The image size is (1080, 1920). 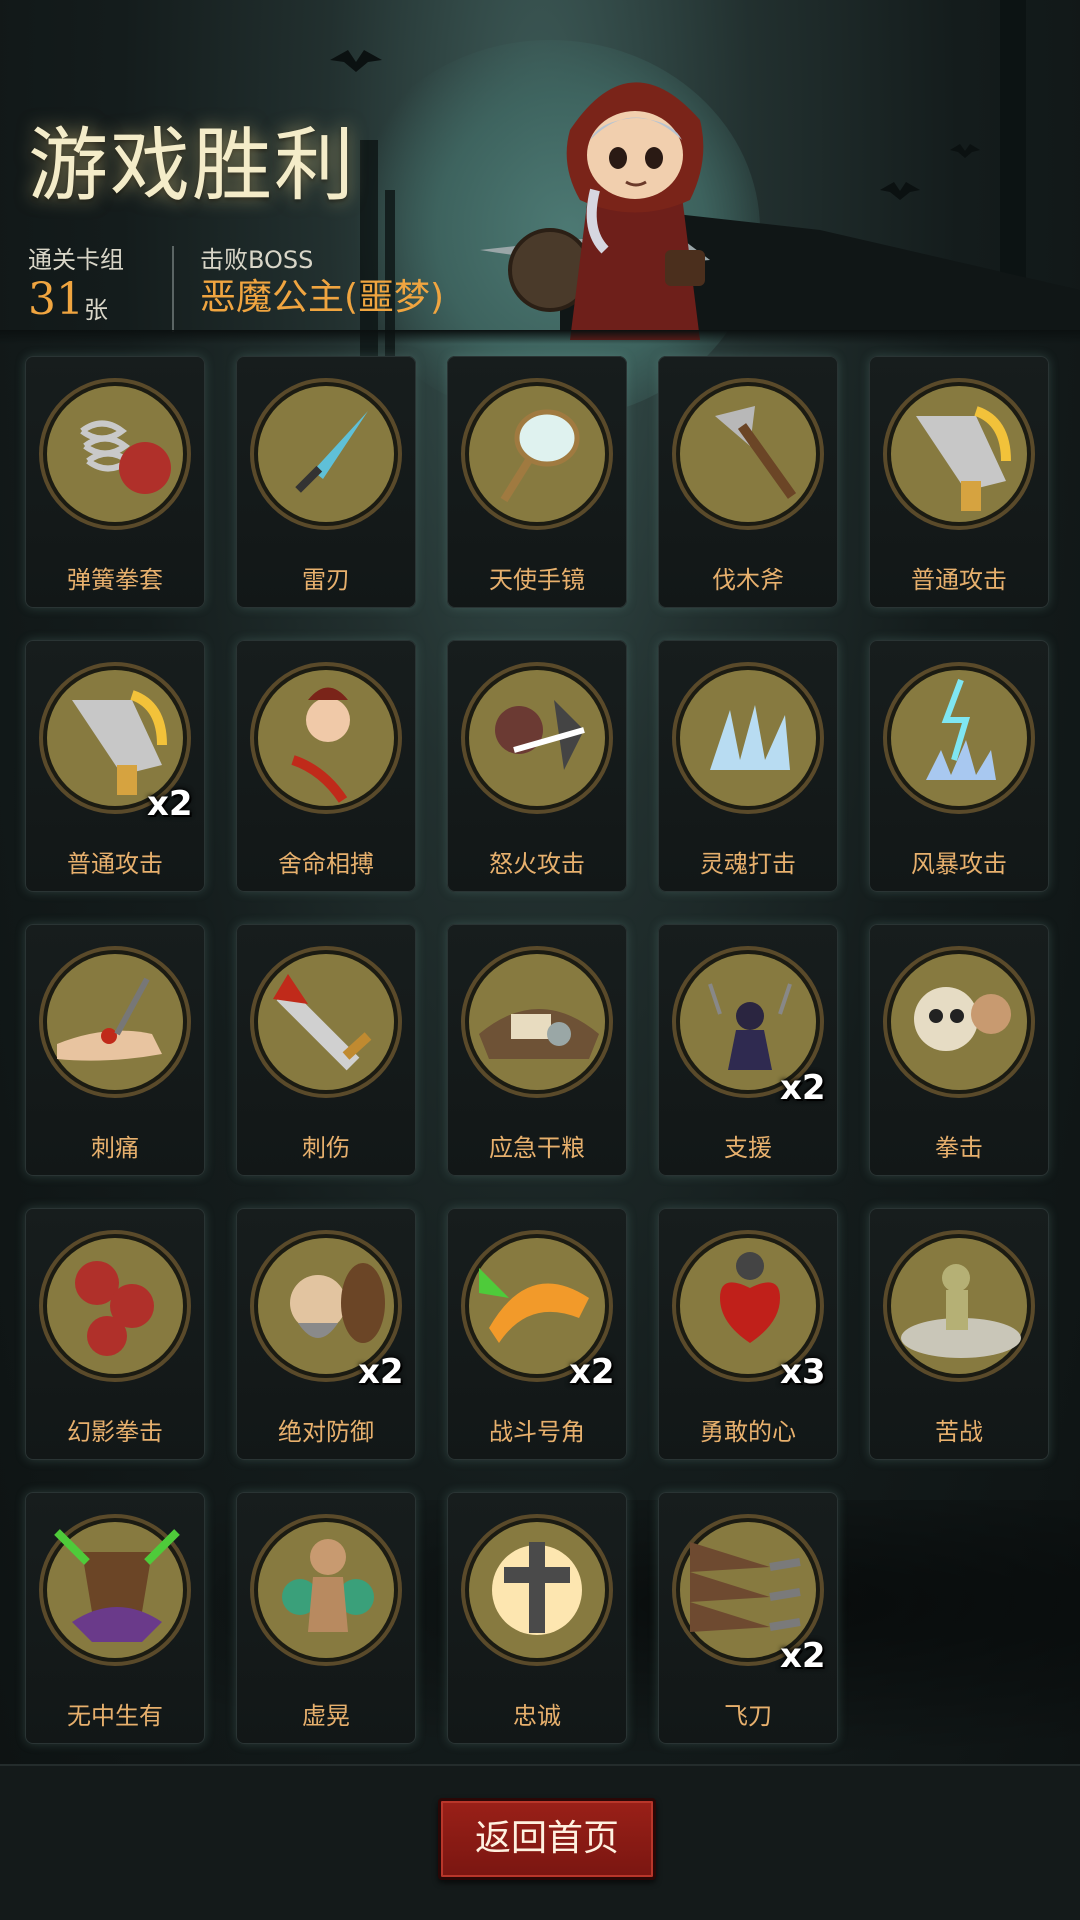 What do you see at coordinates (959, 1022) in the screenshot?
I see `skull-punch-icon` at bounding box center [959, 1022].